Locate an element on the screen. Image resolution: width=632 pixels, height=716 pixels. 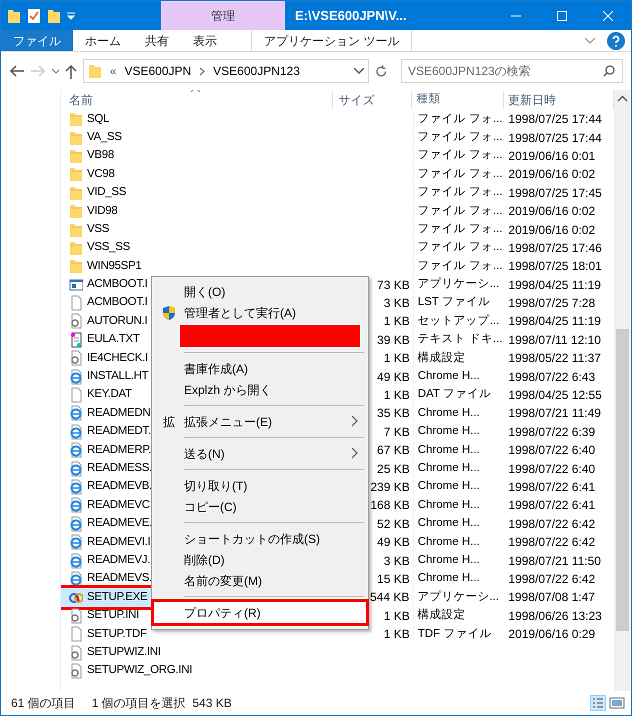
modified-date: 2019/06/16 0:01 is located at coordinates (552, 155).